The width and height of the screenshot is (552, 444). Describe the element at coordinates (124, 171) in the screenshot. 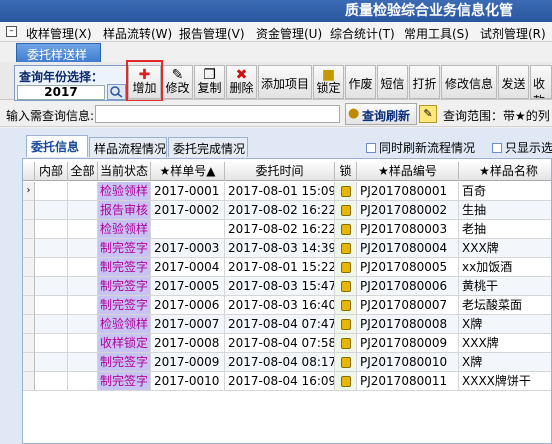

I see `col-status: 当前状态` at that location.